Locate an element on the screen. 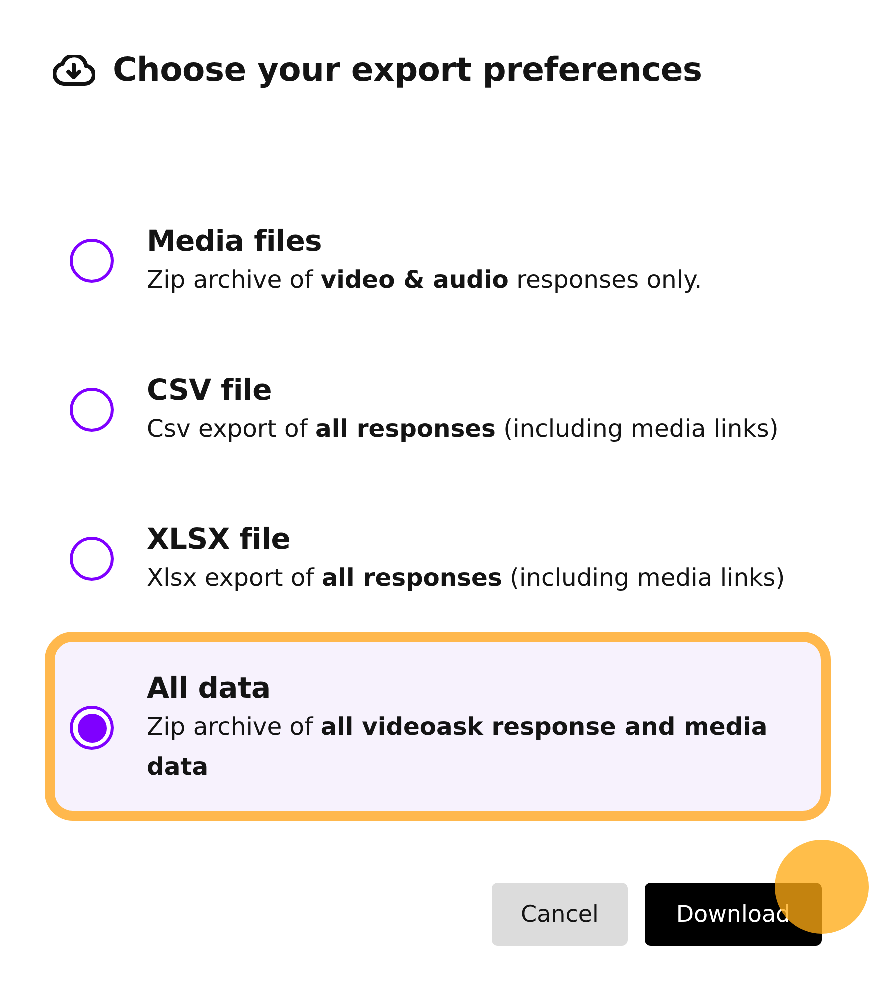 This screenshot has height=996, width=878. option-title: All data is located at coordinates (209, 688).